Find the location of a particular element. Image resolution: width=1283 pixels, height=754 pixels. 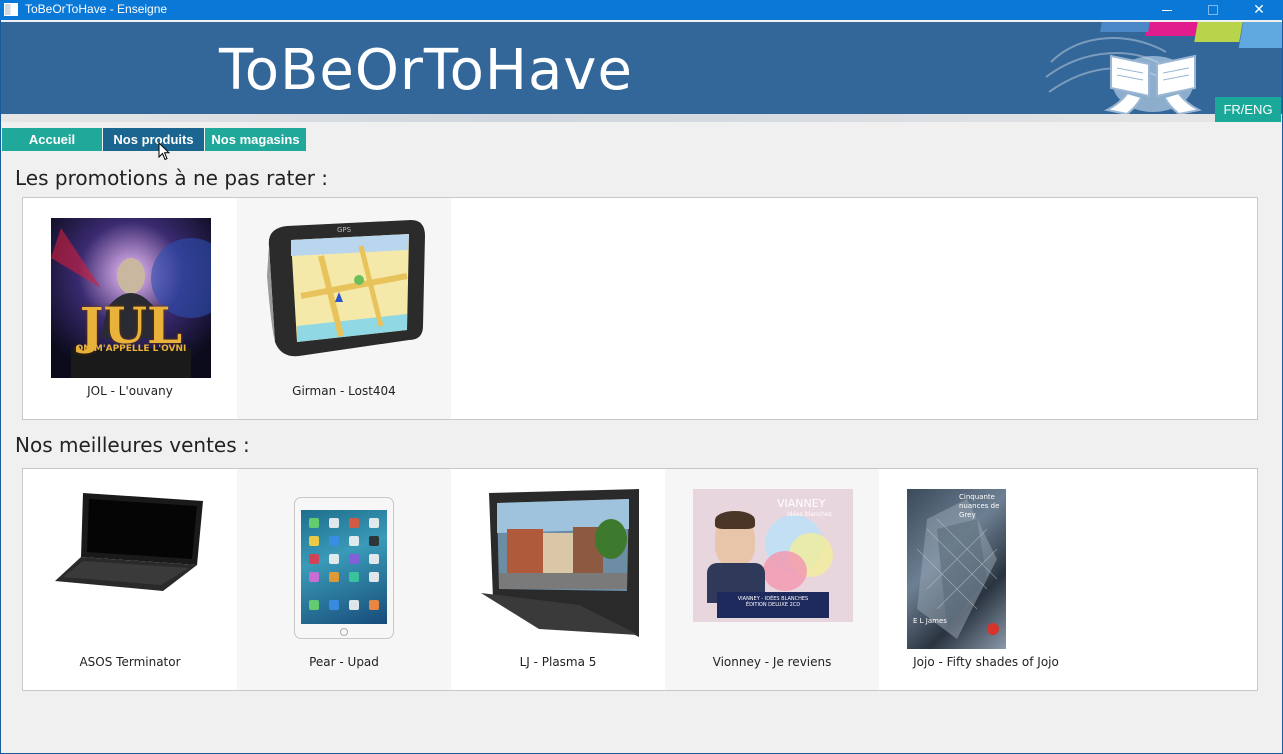

banner: ToBeOrToHave is located at coordinates (641, 68).